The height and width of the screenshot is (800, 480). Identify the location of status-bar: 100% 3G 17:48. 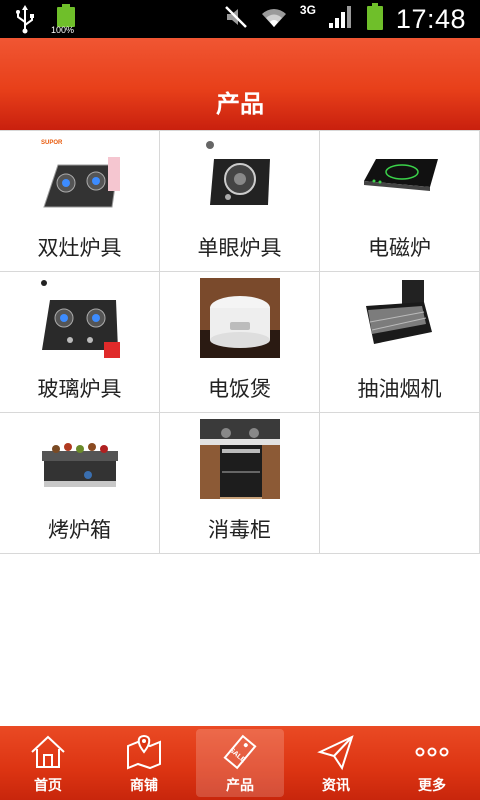
(240, 19).